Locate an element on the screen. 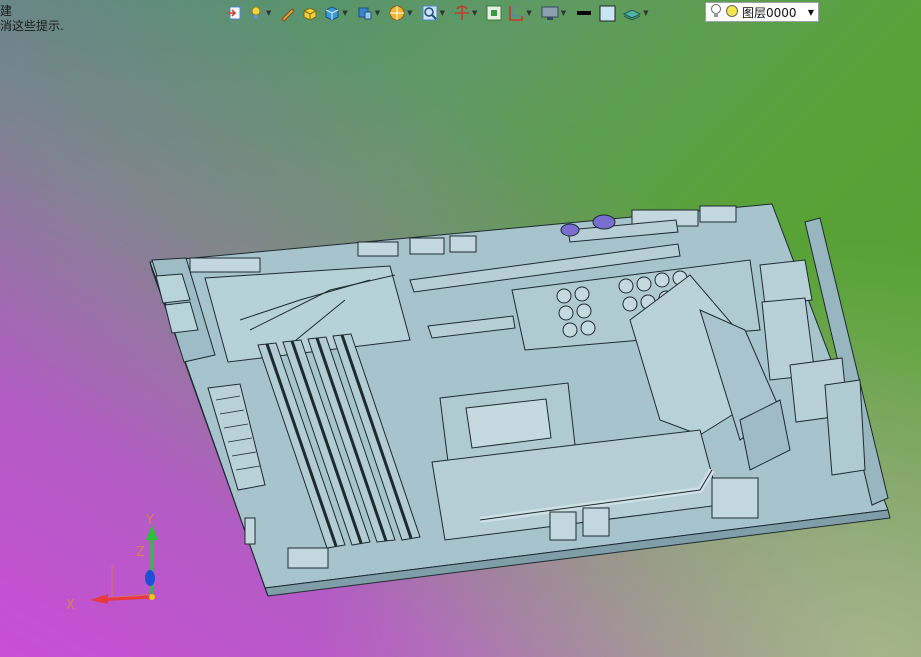 The width and height of the screenshot is (921, 657). solid-box-button is located at coordinates (310, 13).